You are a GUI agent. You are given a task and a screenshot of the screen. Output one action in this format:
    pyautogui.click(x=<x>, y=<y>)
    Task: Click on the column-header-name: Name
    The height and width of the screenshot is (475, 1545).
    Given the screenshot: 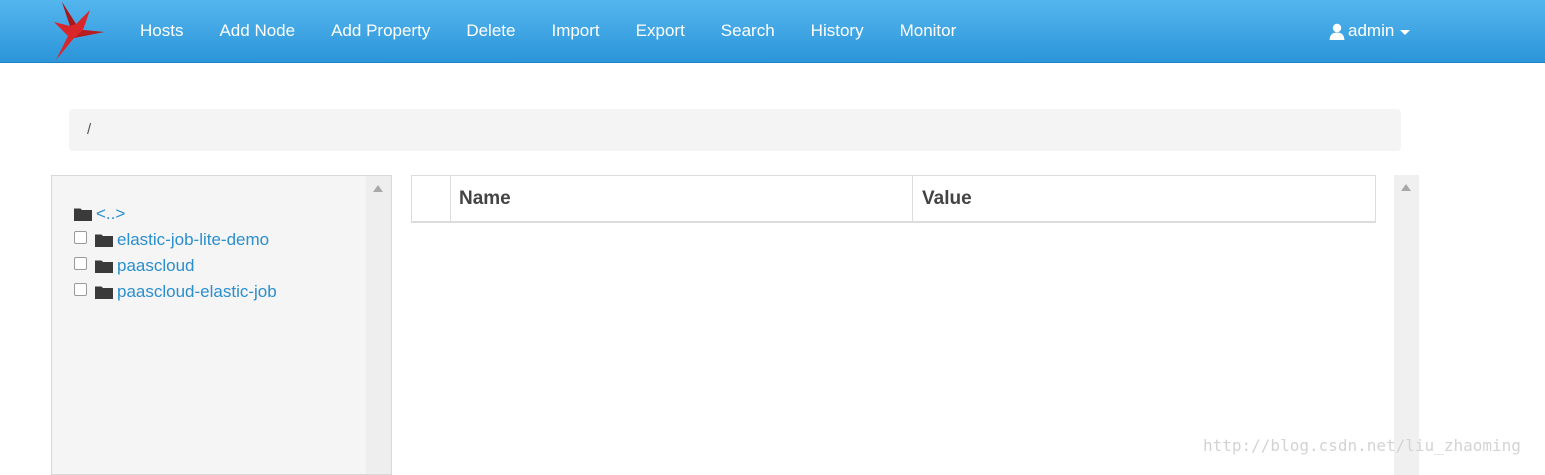 What is the action you would take?
    pyautogui.click(x=681, y=199)
    